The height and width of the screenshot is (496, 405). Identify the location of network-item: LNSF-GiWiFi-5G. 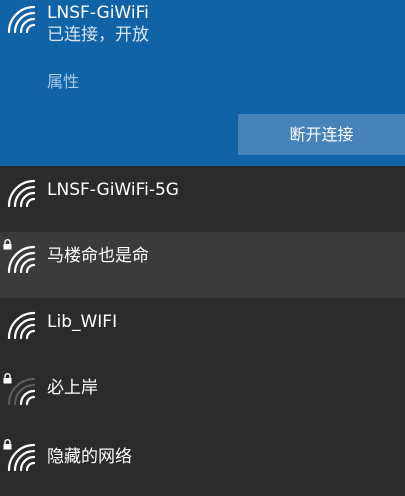
(202, 199).